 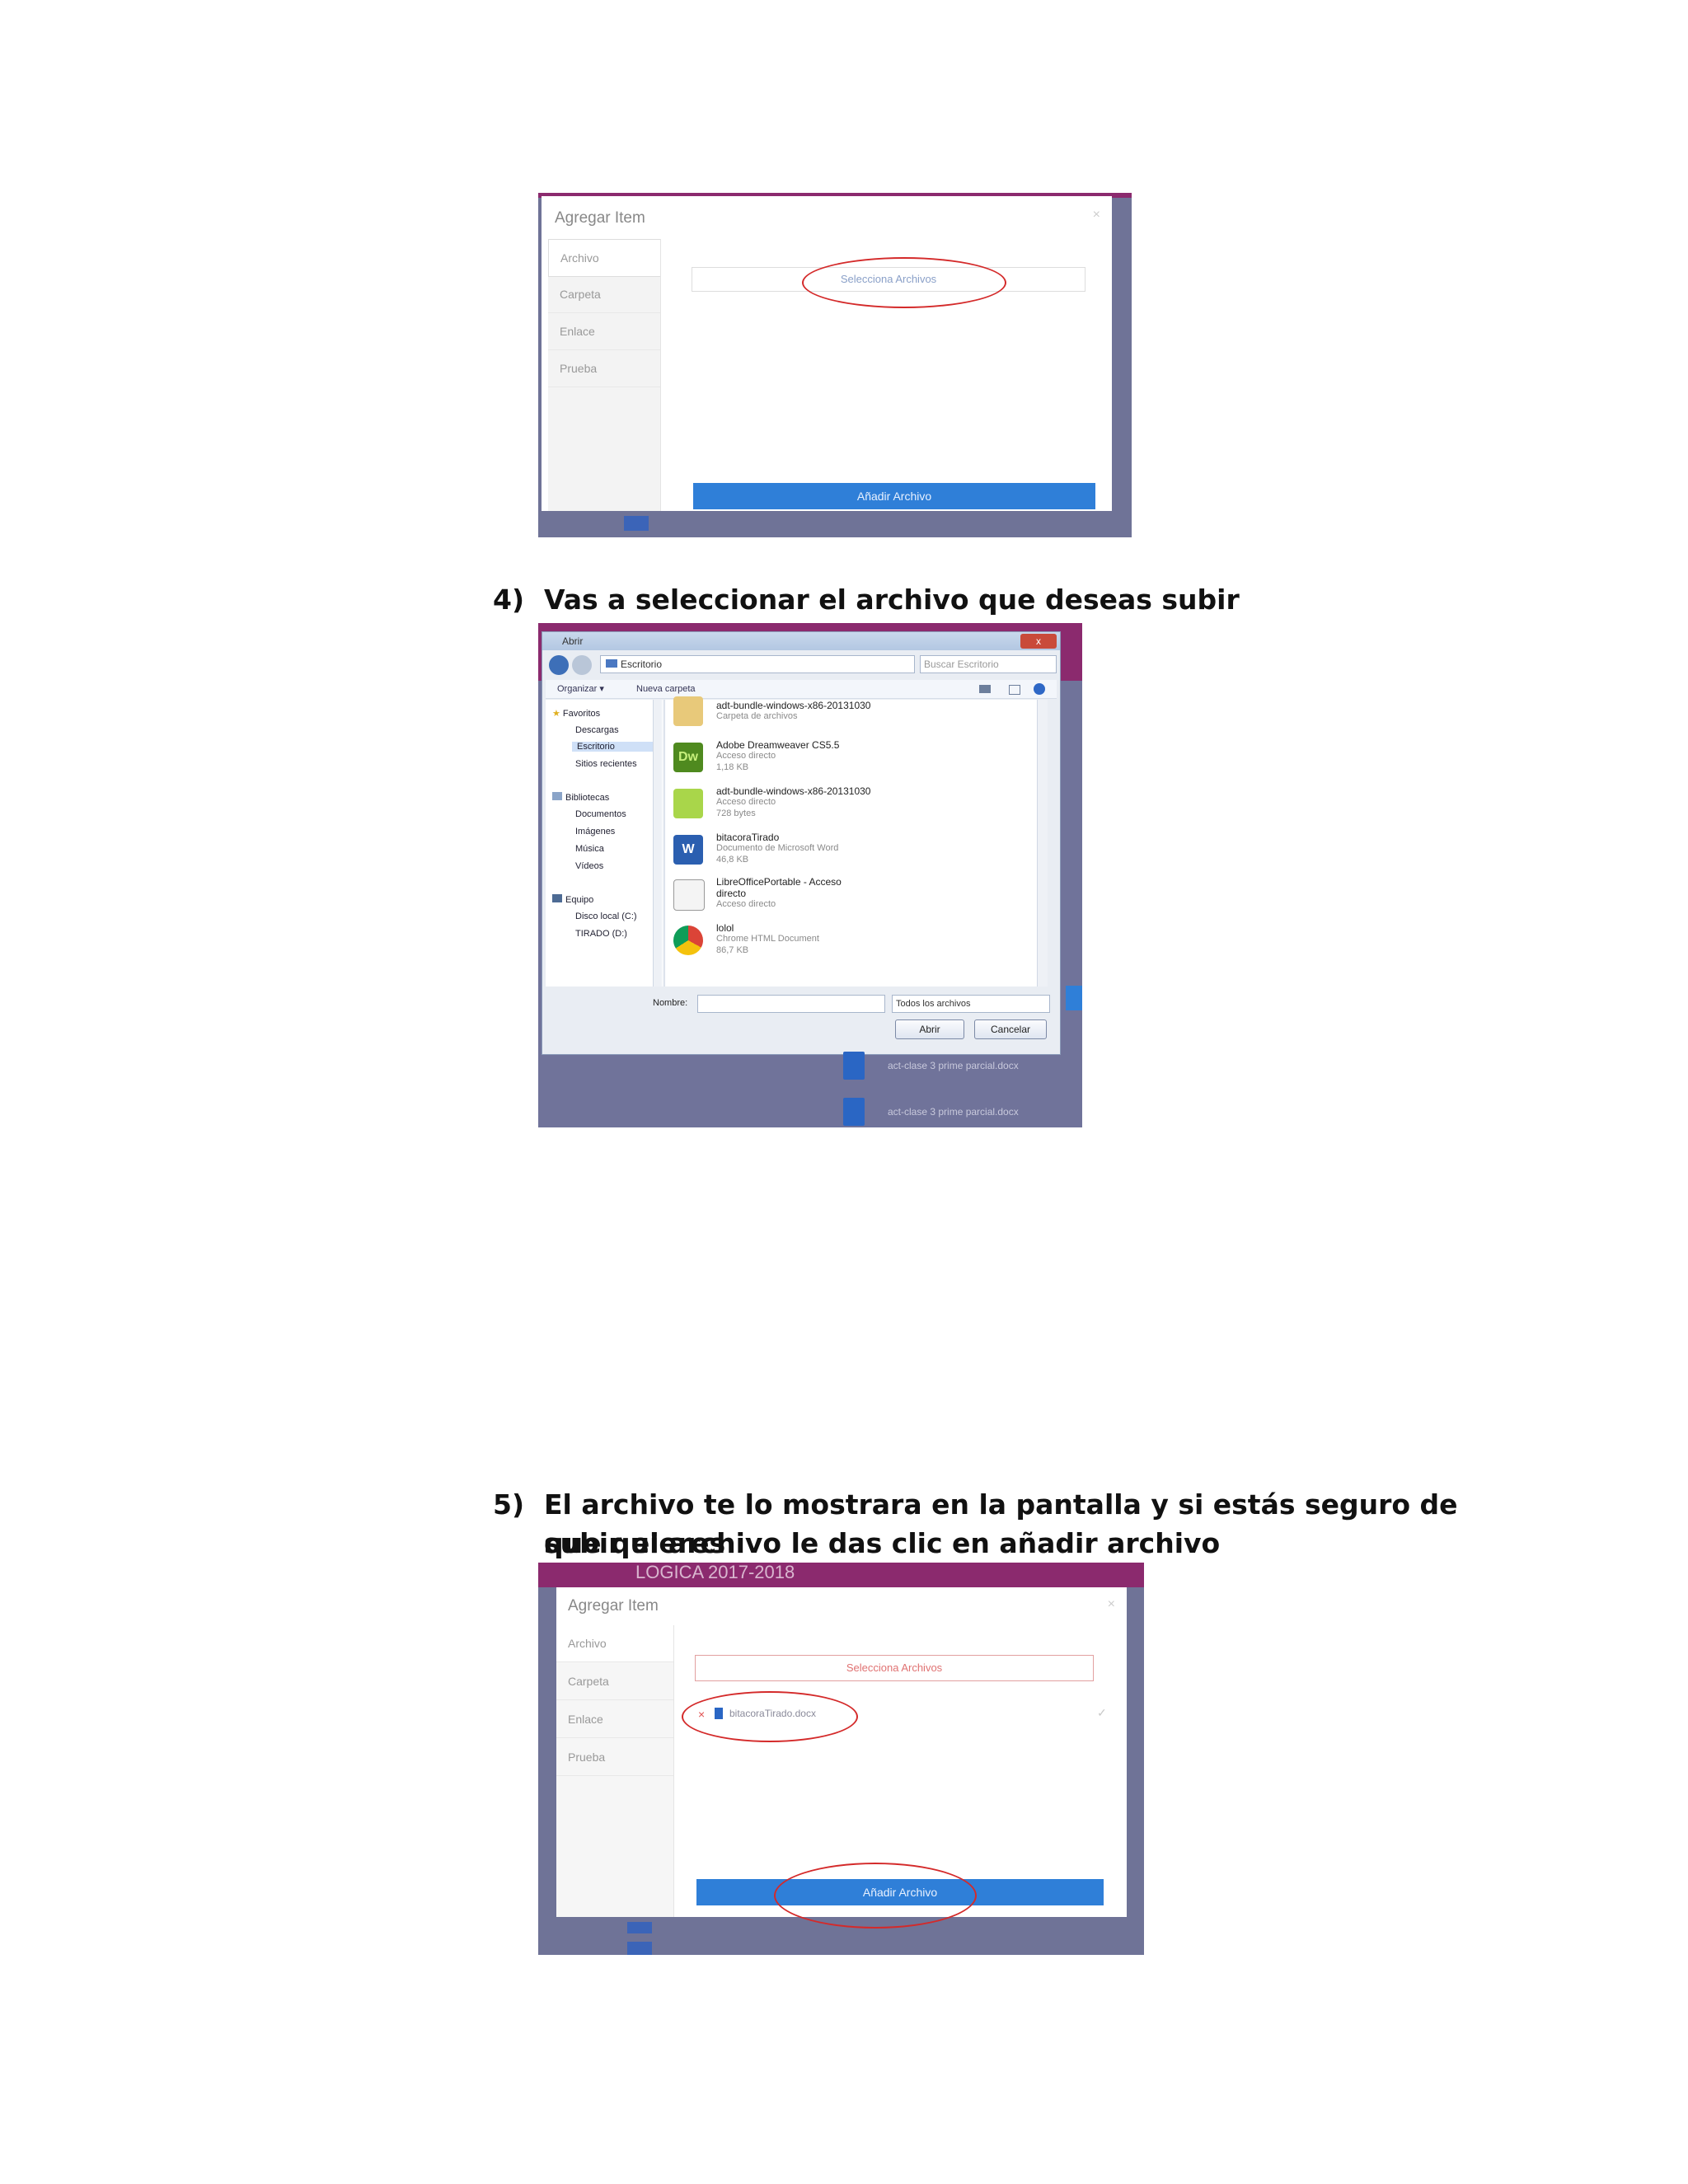 I want to click on nav-bibliotecas: Bibliotecas, so click(x=580, y=797).